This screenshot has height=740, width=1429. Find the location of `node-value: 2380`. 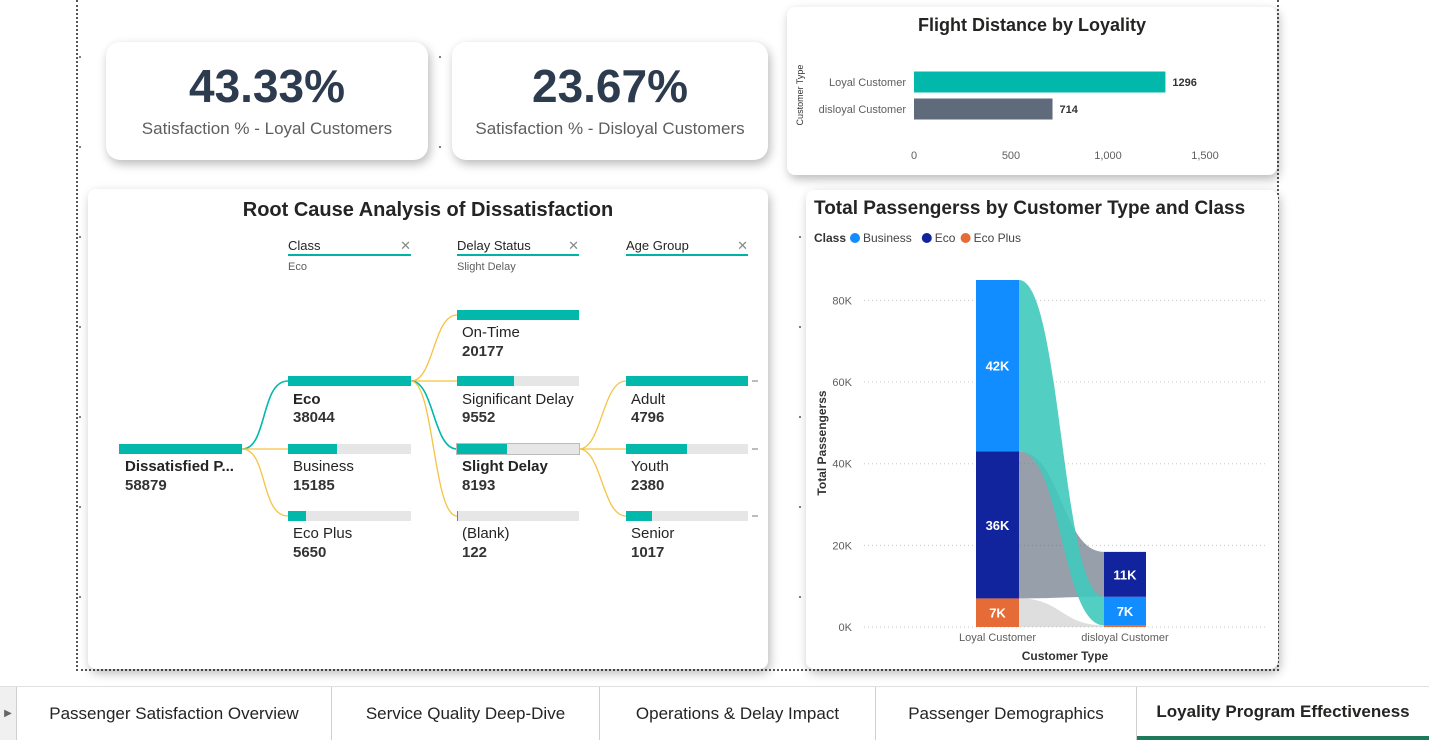

node-value: 2380 is located at coordinates (648, 485).